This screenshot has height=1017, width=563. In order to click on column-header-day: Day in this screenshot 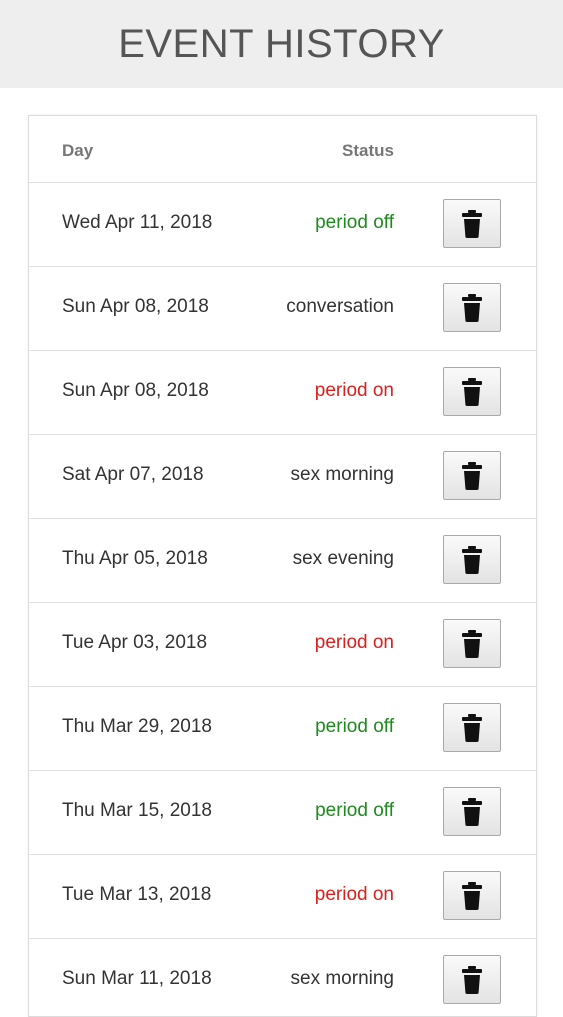, I will do `click(78, 150)`.